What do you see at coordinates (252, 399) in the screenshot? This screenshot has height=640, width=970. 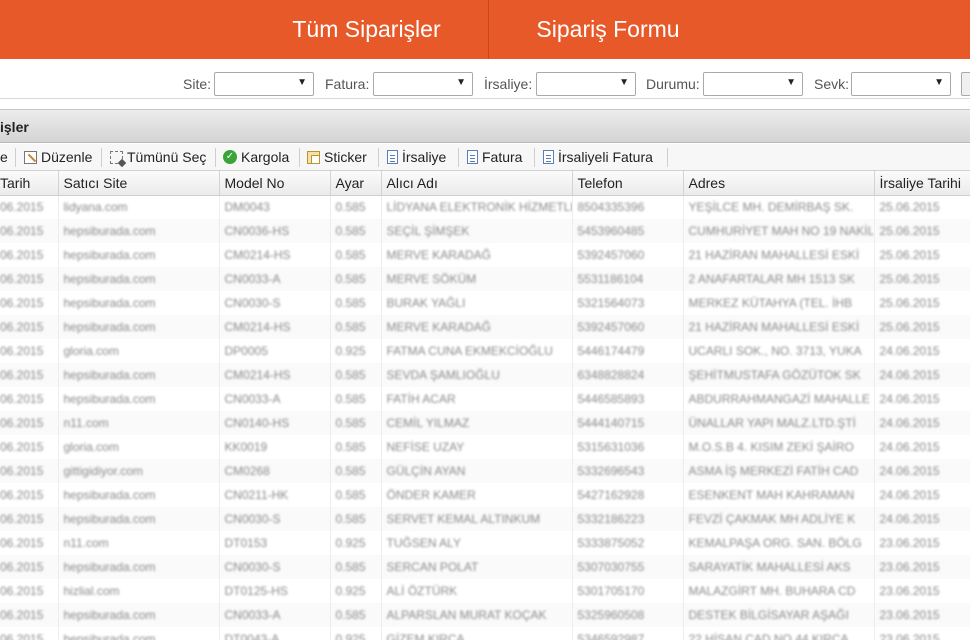 I see `cell-text: CN0033-A` at bounding box center [252, 399].